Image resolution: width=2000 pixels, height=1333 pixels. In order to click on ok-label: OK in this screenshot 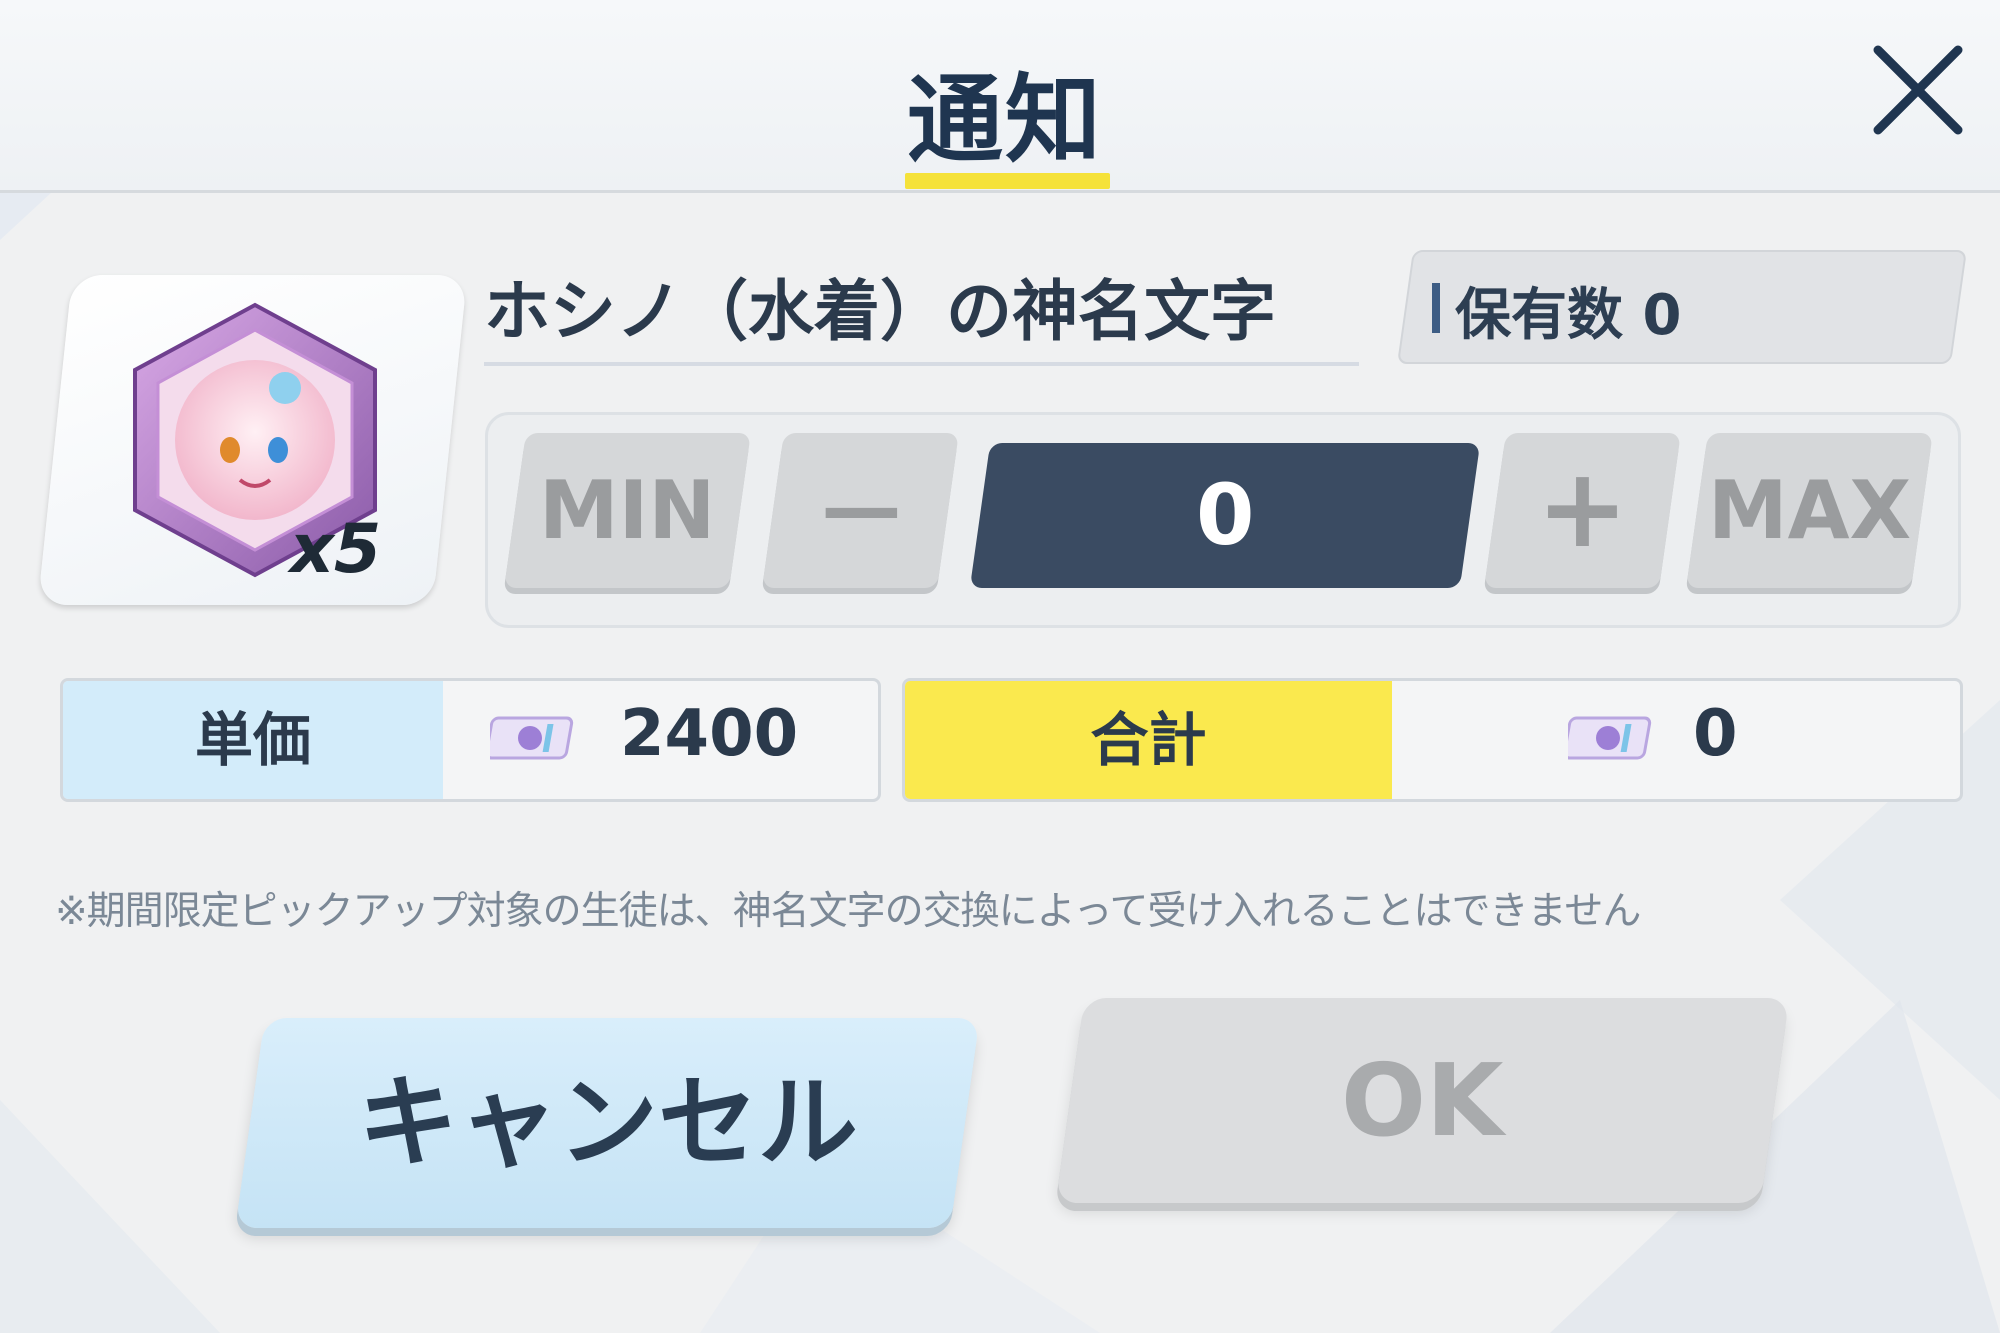, I will do `click(1422, 1100)`.